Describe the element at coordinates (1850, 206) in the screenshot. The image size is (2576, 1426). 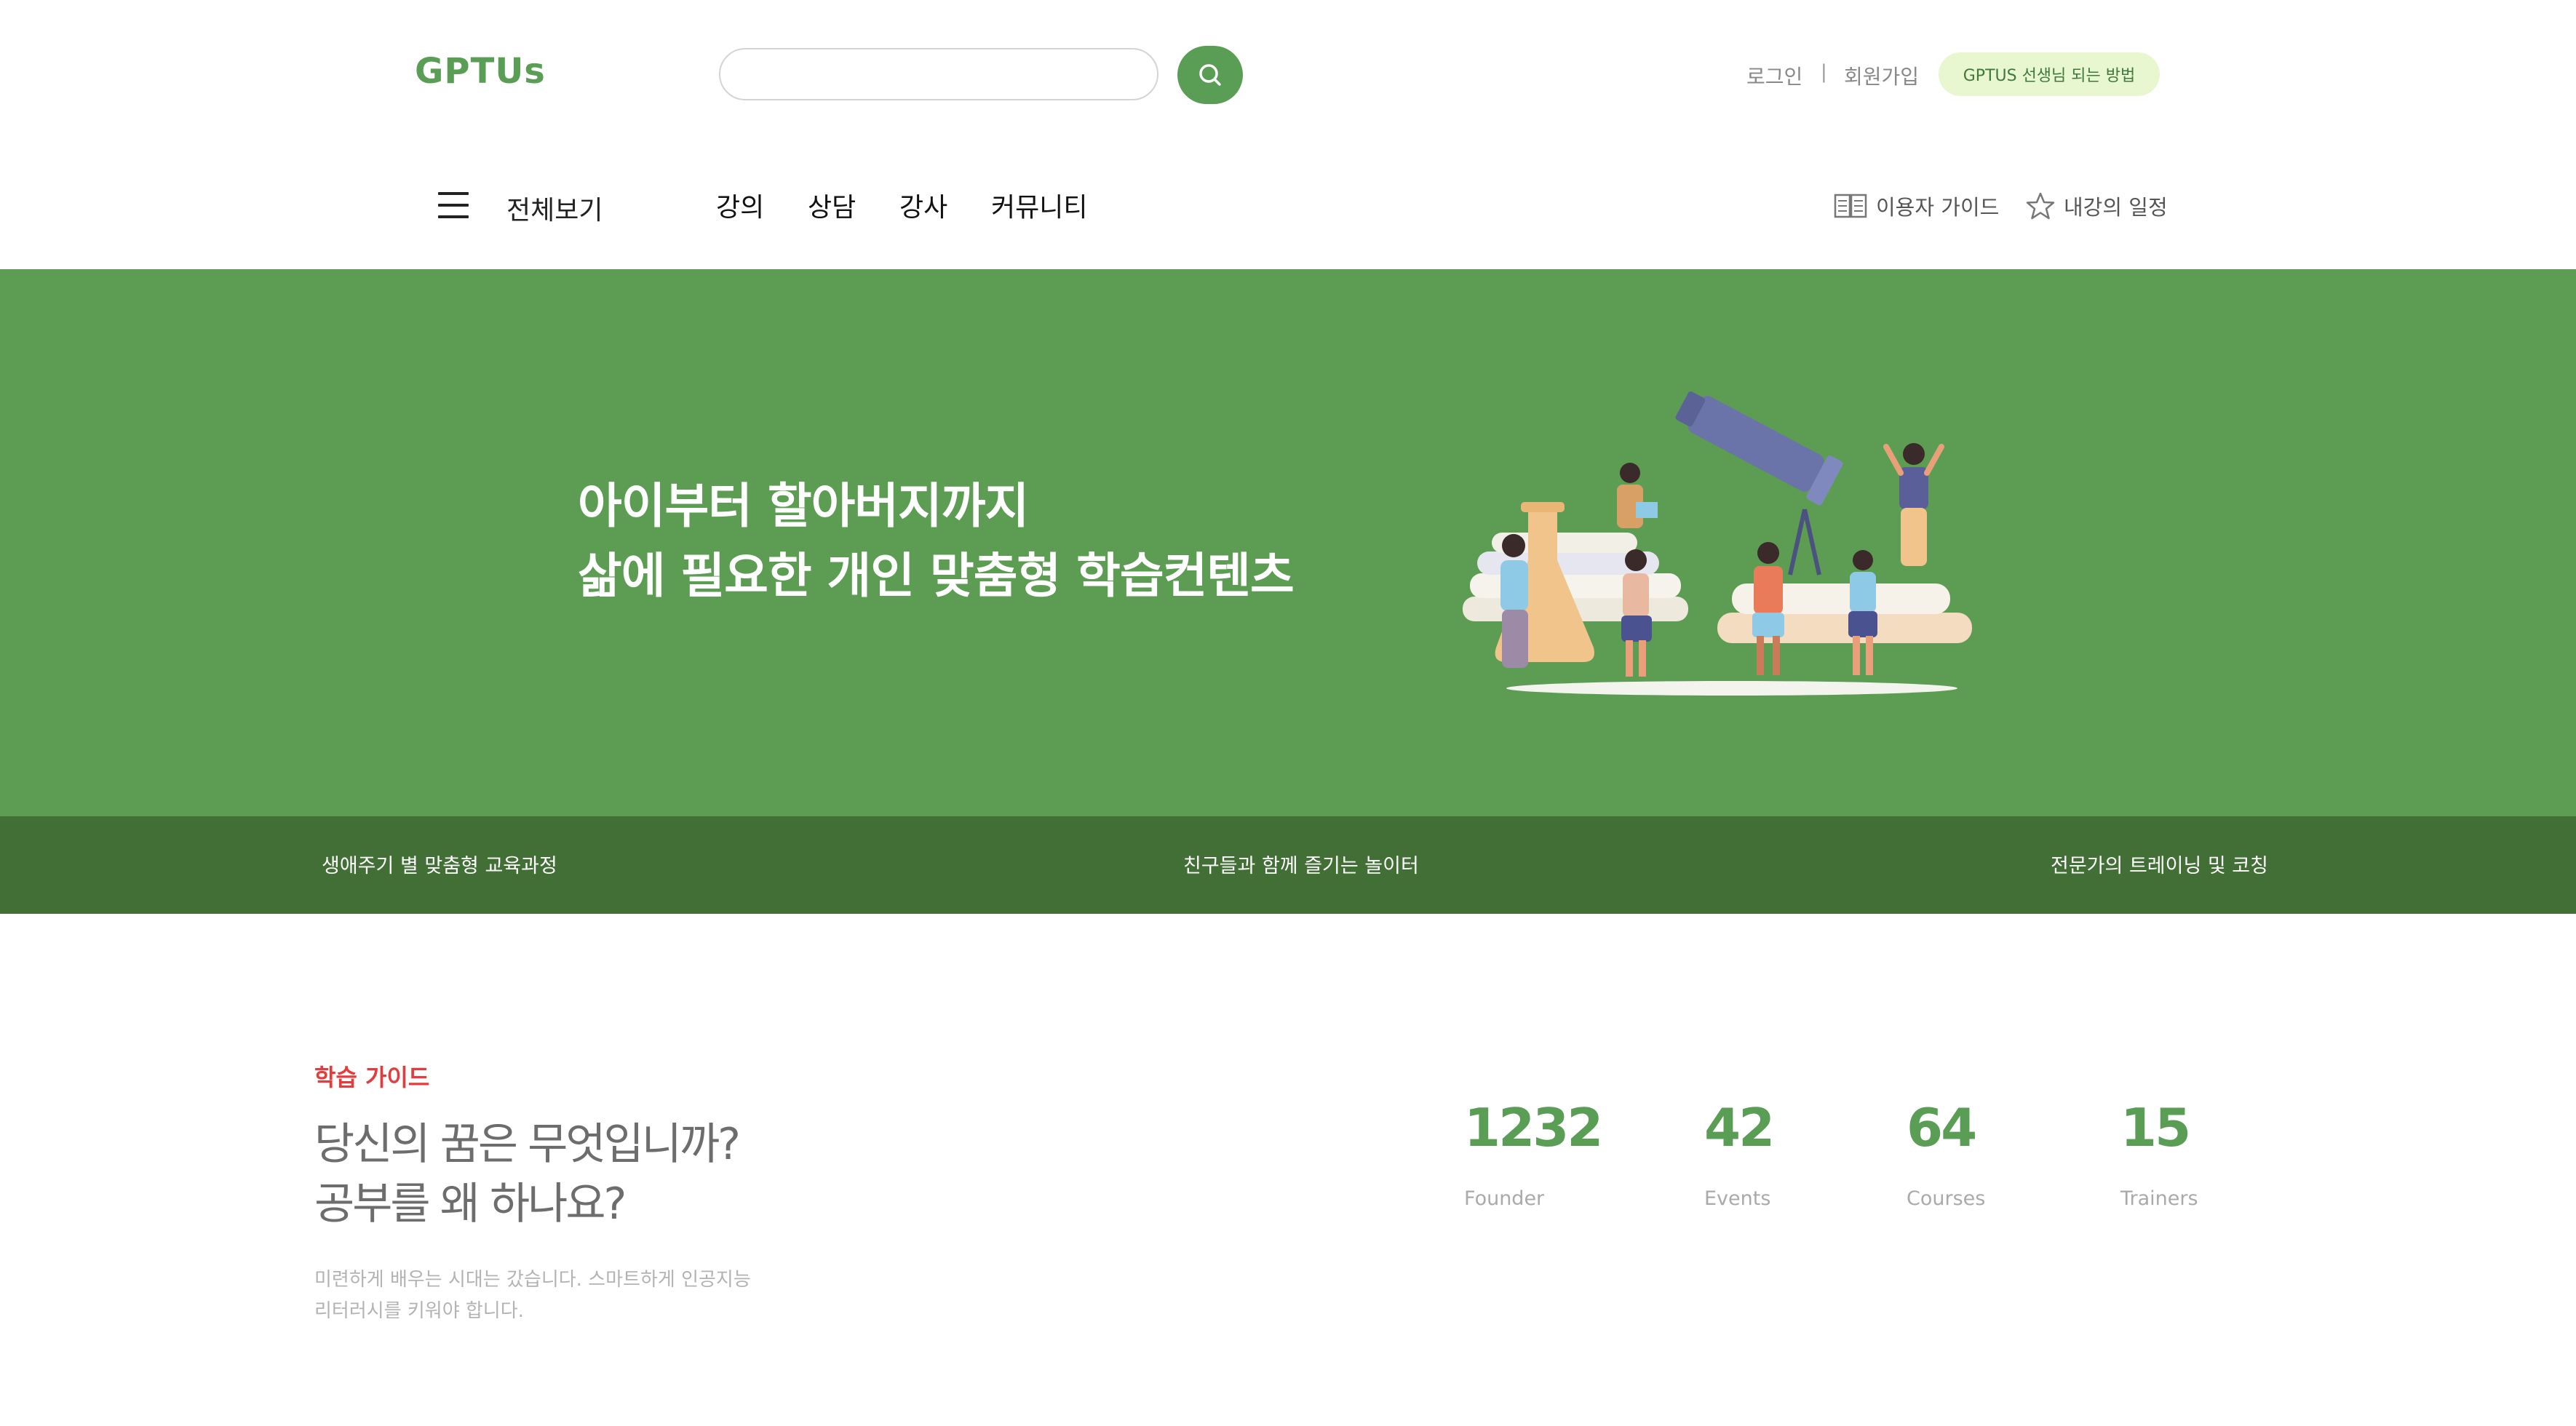
I see `book-icon` at that location.